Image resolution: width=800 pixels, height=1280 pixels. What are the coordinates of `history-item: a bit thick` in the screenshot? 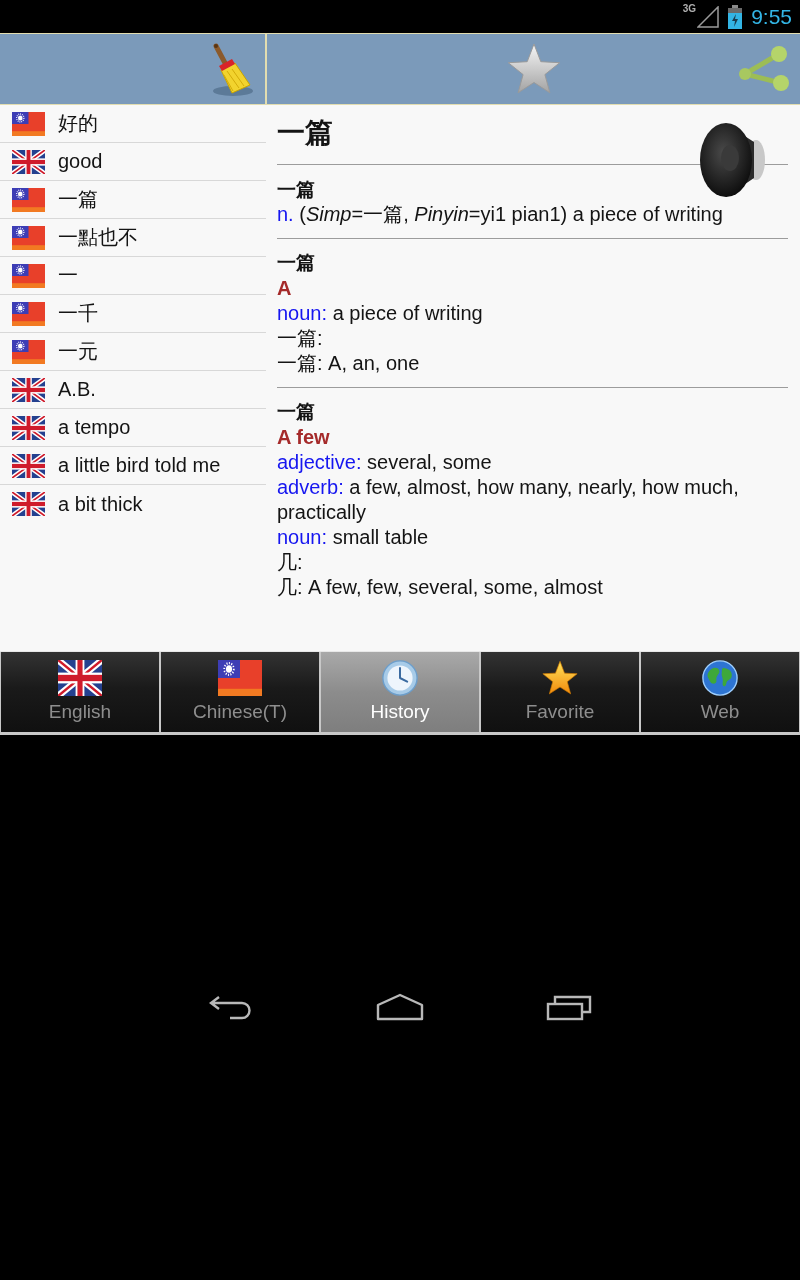 It's located at (133, 504).